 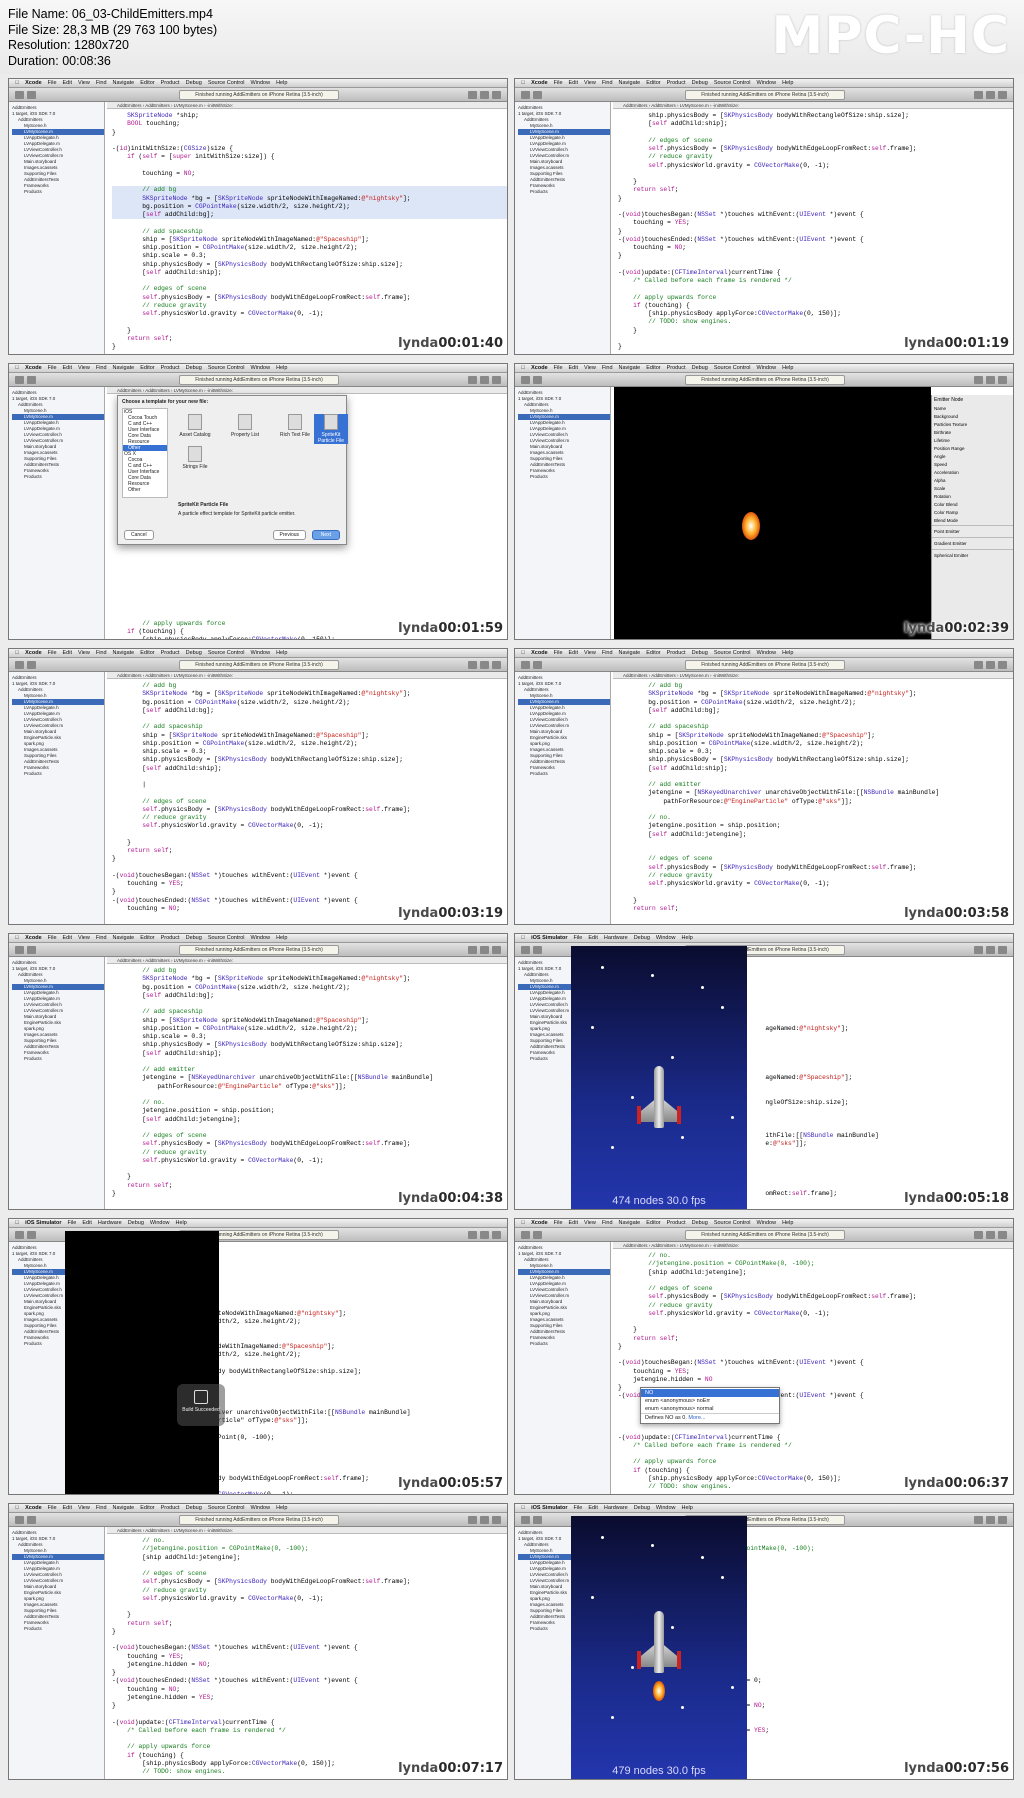 I want to click on inspector-row: Position Range, so click(x=972, y=449).